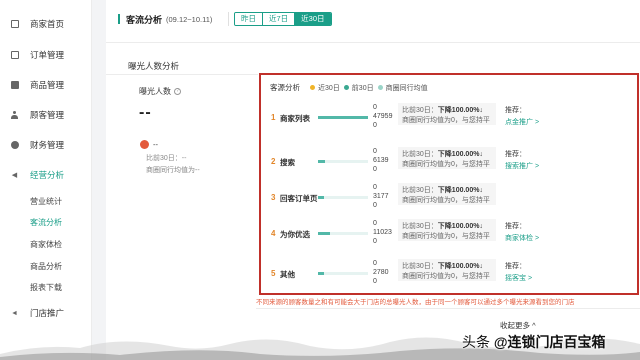 The width and height of the screenshot is (640, 360). I want to click on period-selector: 昨日 近7日 近30日, so click(283, 19).